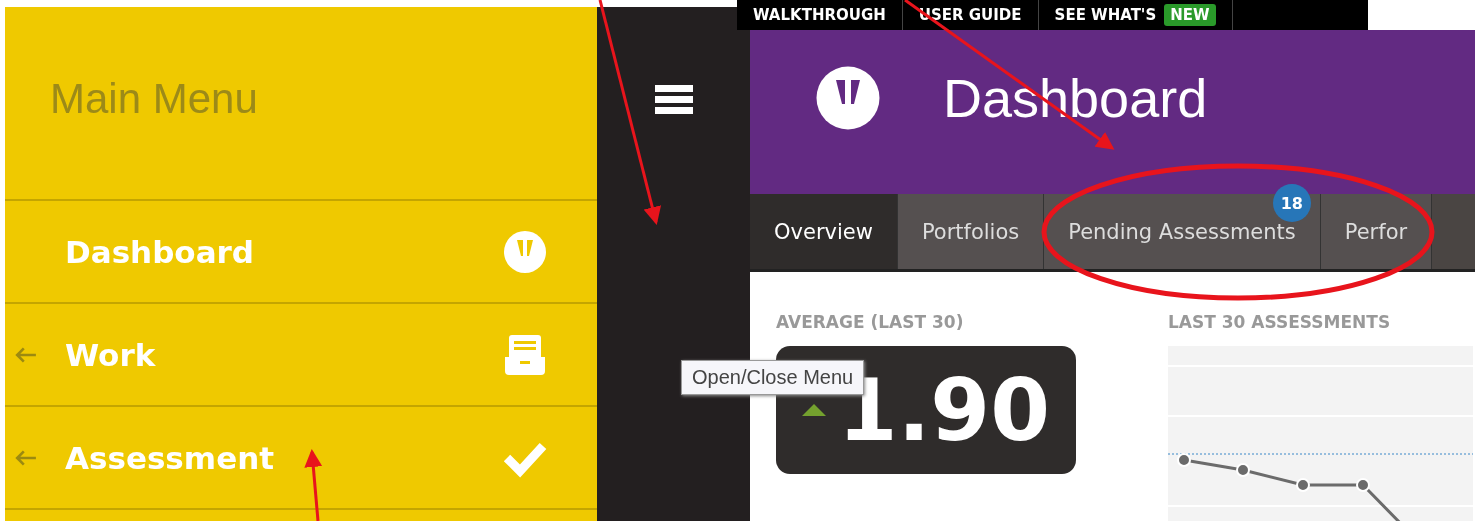 Image resolution: width=1483 pixels, height=521 pixels. What do you see at coordinates (1190, 15) in the screenshot?
I see `new-badge: NEW` at bounding box center [1190, 15].